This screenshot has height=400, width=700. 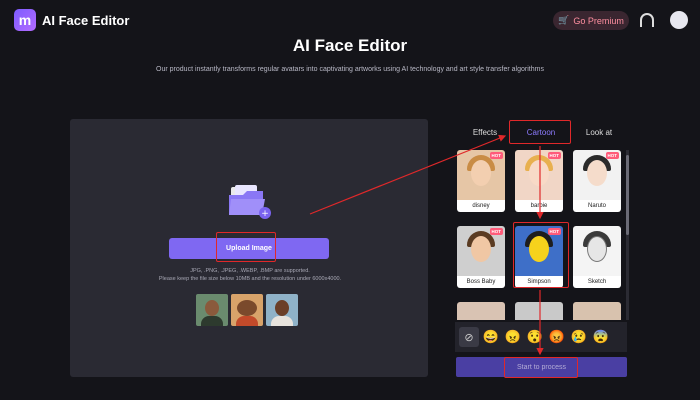 I want to click on no-expression-icon: ⊘, so click(x=469, y=337).